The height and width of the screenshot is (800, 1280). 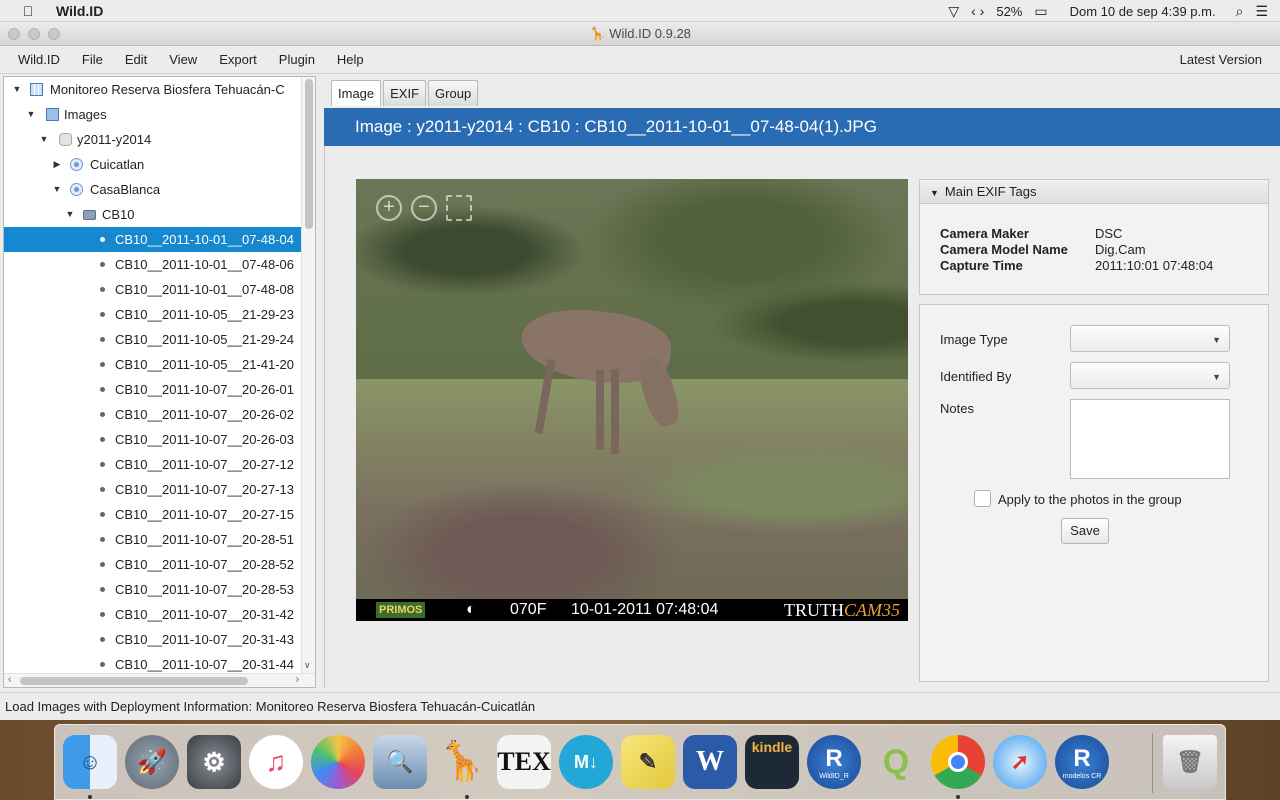 I want to click on qgis-icon: Q, so click(x=896, y=762).